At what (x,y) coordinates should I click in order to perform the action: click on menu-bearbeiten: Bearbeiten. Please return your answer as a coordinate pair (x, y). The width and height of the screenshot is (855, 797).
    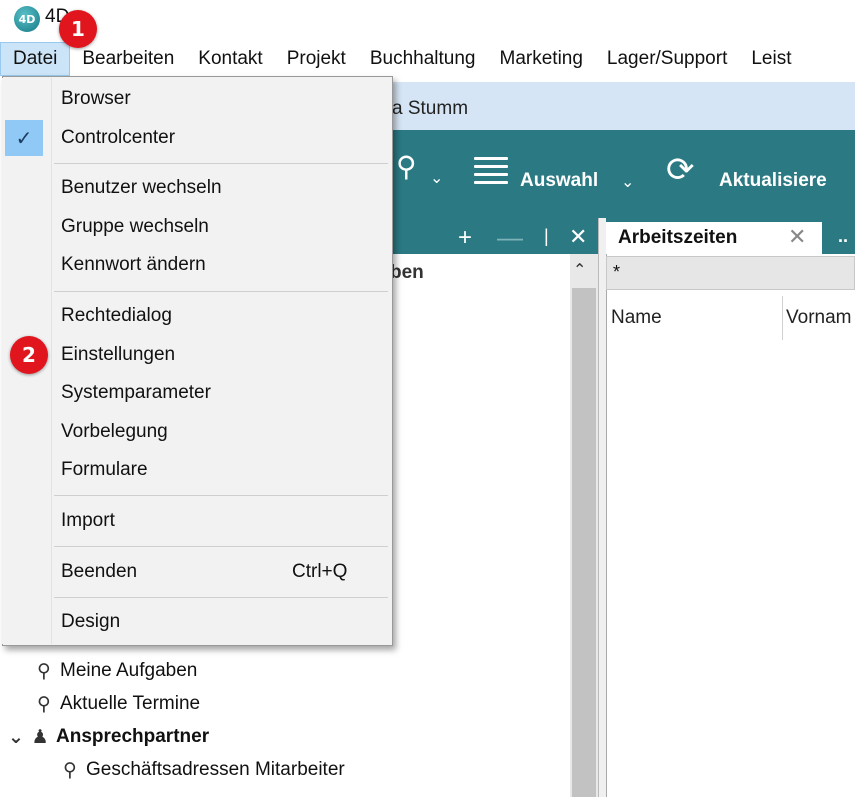
    Looking at the image, I should click on (128, 59).